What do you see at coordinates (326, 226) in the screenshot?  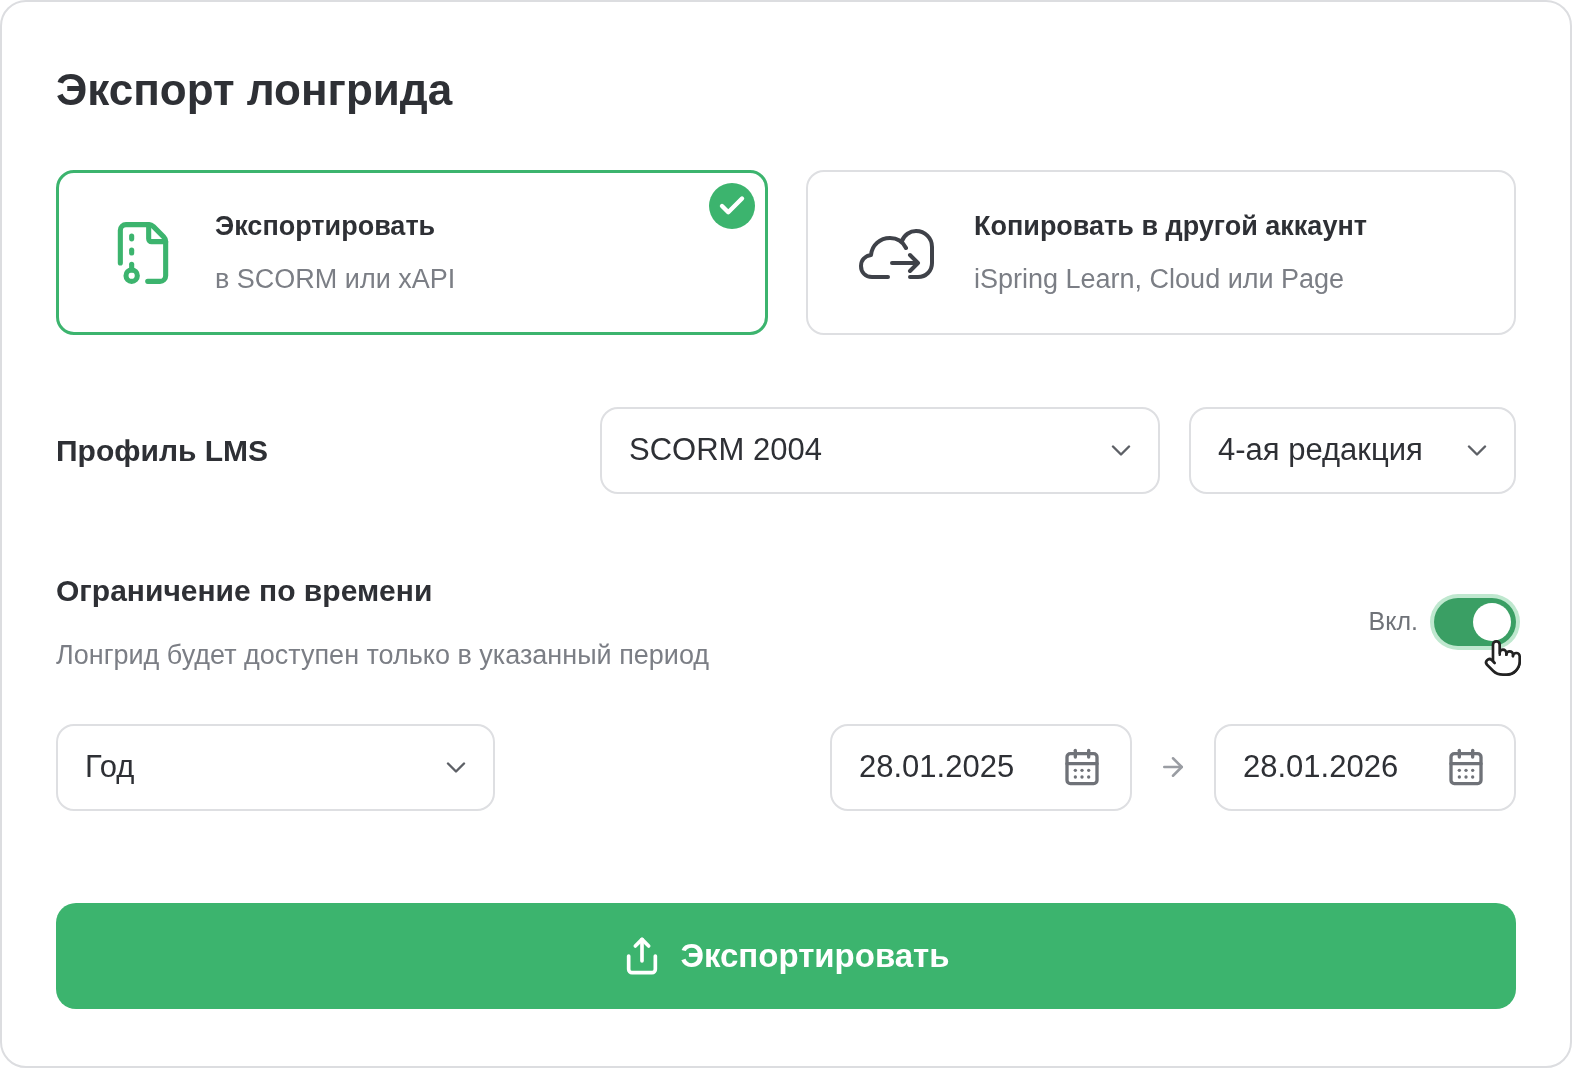 I see `option-title: Экспортировать` at bounding box center [326, 226].